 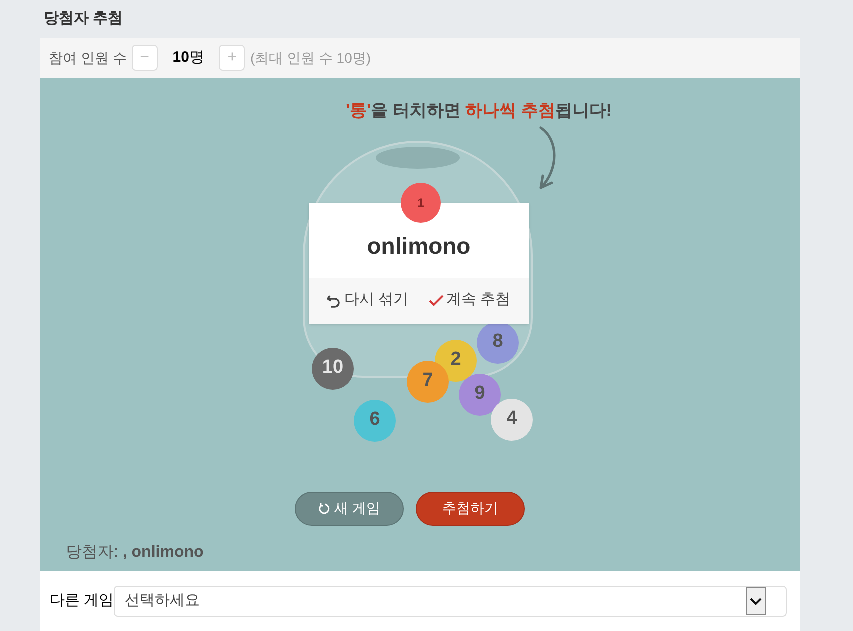 I want to click on undo-icon, so click(x=334, y=301).